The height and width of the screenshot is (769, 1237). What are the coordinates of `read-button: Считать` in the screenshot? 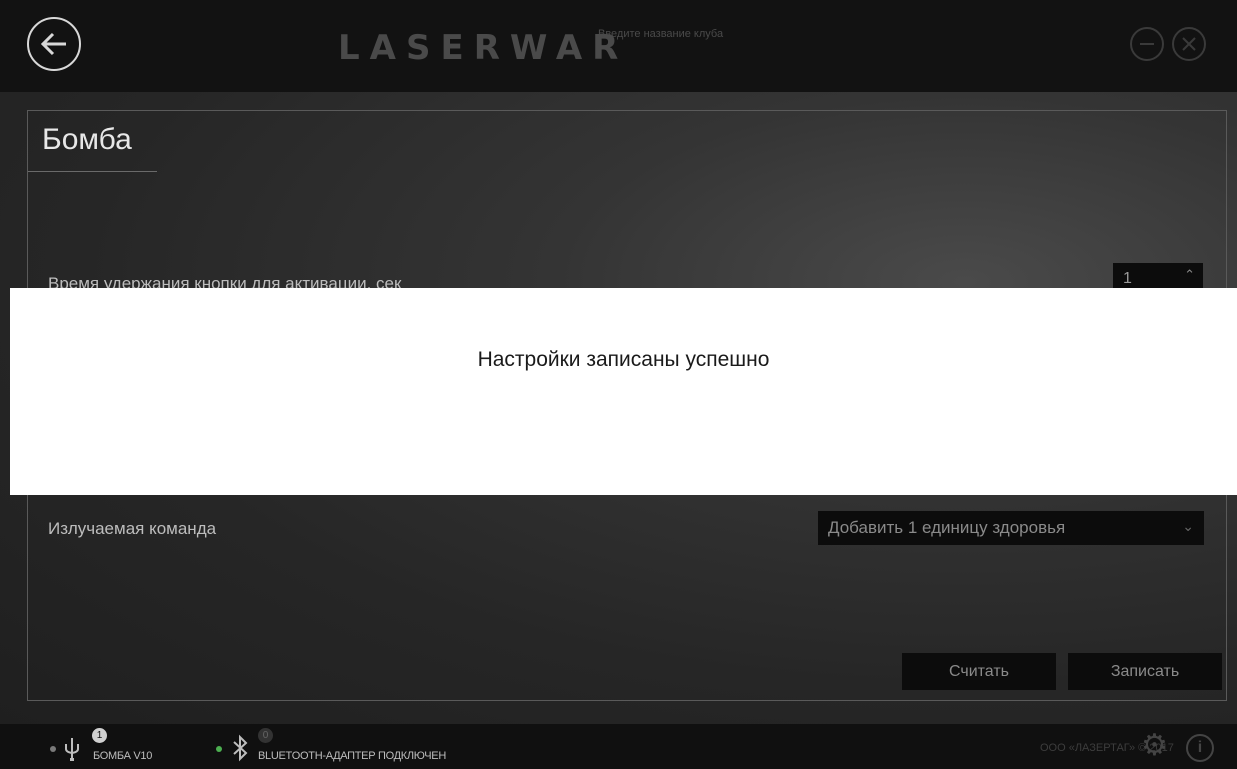 It's located at (979, 671).